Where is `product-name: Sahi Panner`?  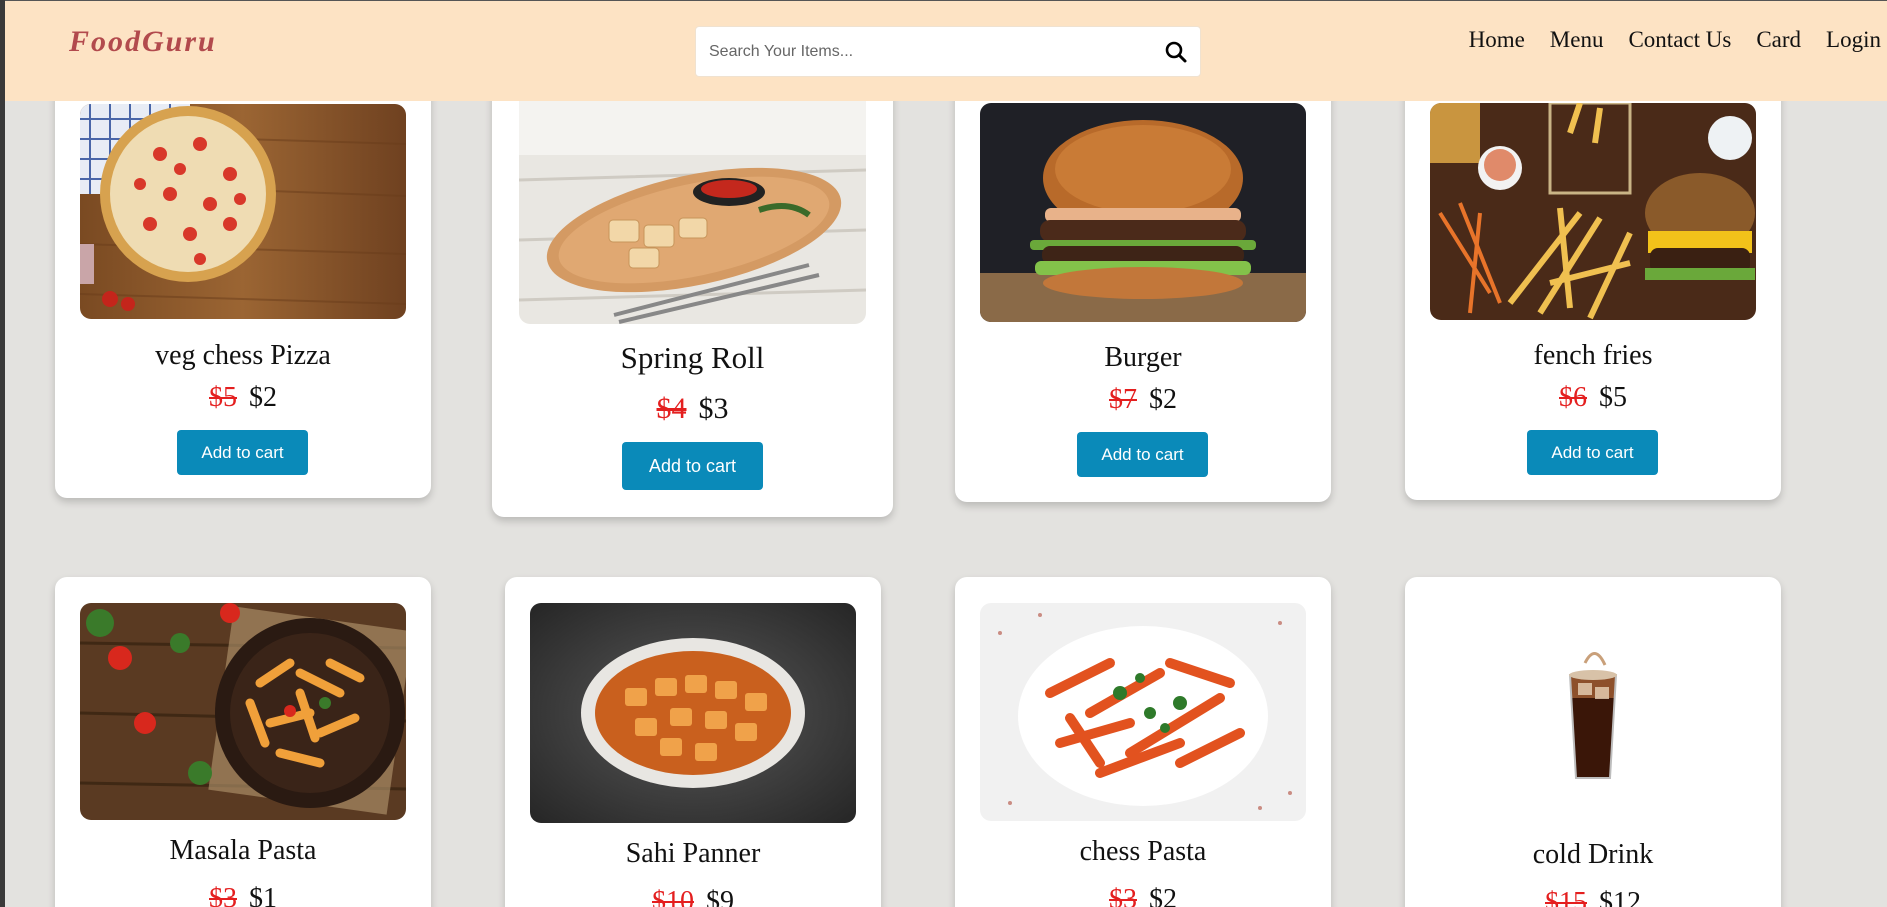
product-name: Sahi Panner is located at coordinates (693, 853).